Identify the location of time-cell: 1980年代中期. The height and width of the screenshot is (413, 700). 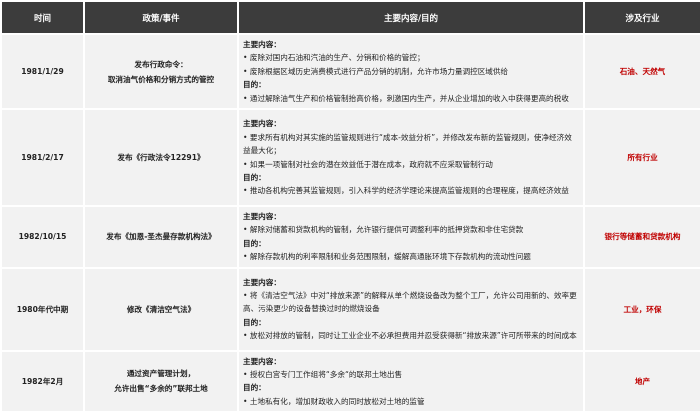
(42, 309).